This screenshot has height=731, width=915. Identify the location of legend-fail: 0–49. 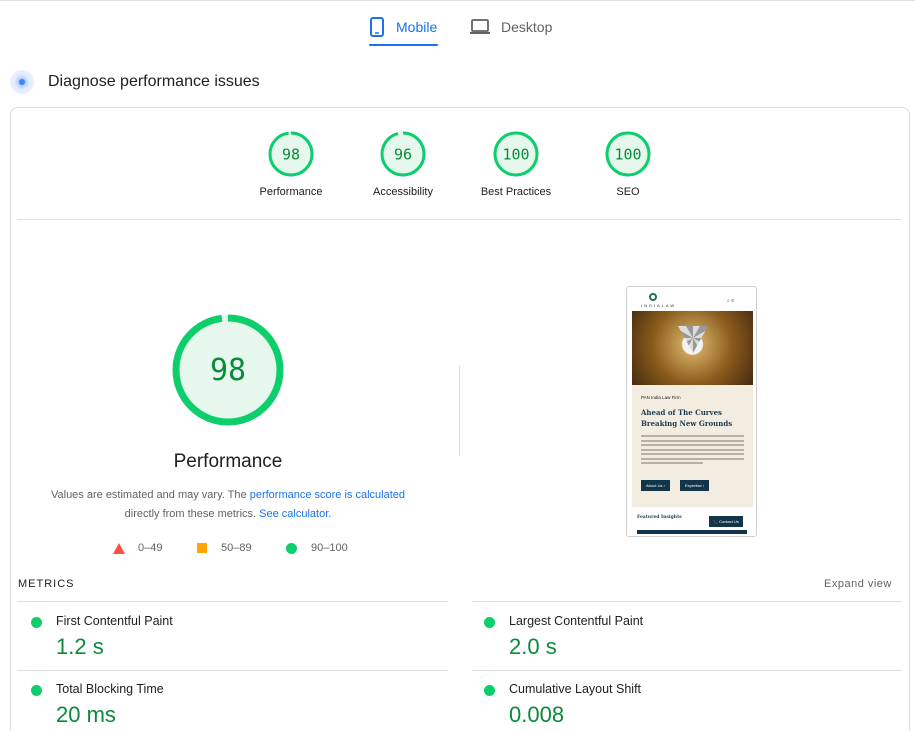
(137, 548).